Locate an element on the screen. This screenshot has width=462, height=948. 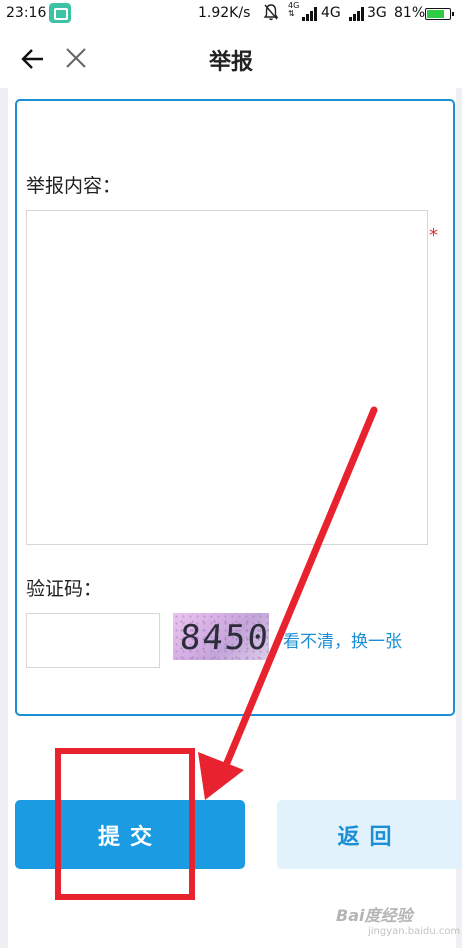
required-mark: * is located at coordinates (433, 235).